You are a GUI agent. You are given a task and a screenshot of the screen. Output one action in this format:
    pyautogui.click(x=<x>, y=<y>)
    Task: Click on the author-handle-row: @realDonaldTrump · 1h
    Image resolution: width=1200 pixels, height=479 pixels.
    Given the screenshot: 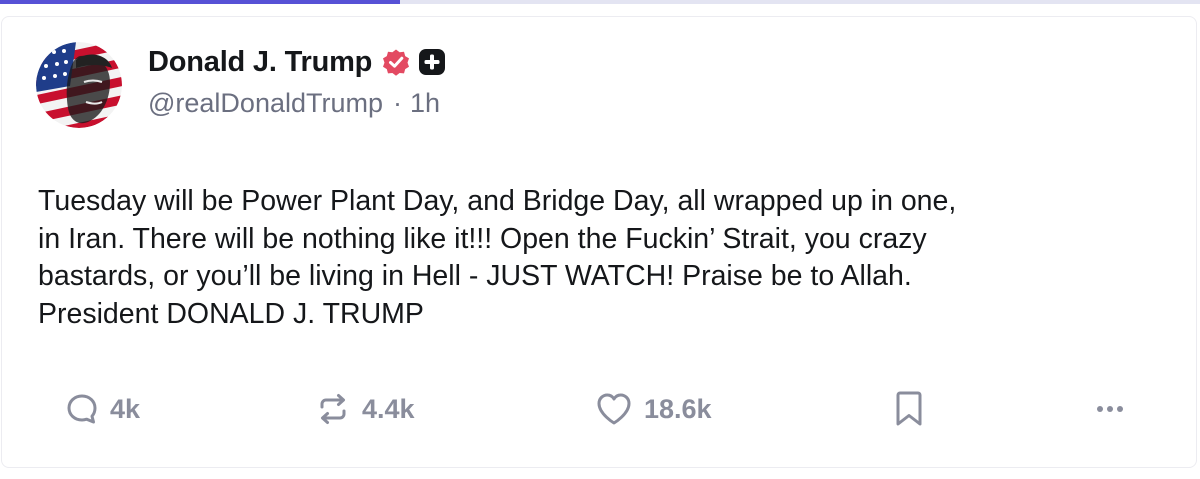 What is the action you would take?
    pyautogui.click(x=294, y=103)
    